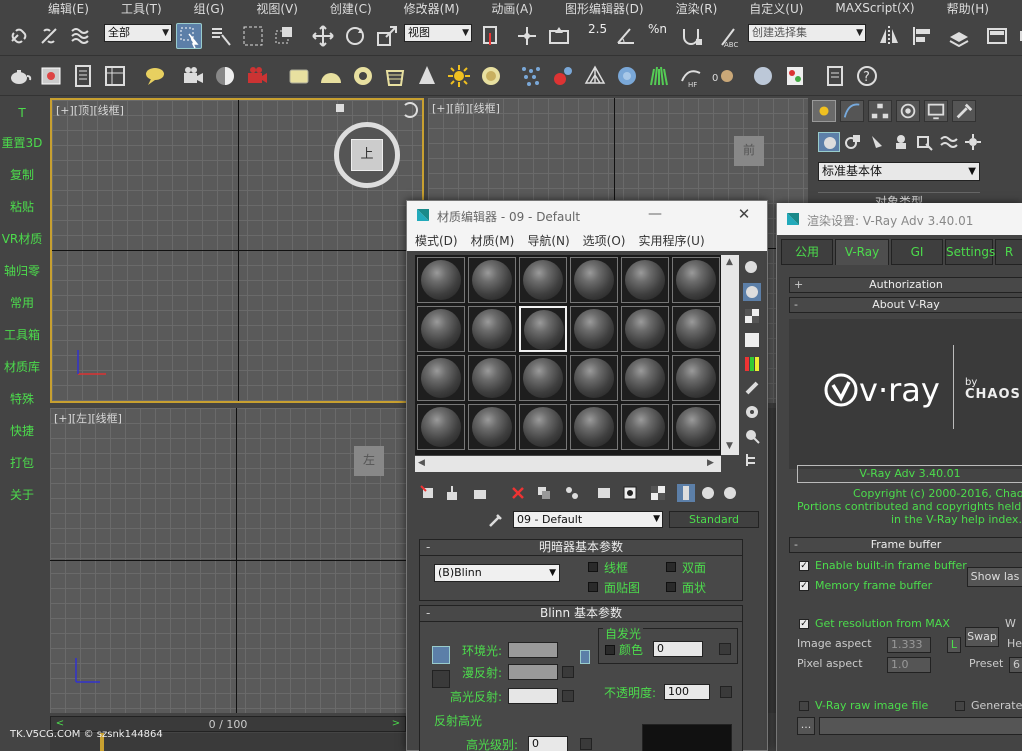 The width and height of the screenshot is (1022, 751). Describe the element at coordinates (141, 8) in the screenshot. I see `menu-tools: 工具(T)` at that location.